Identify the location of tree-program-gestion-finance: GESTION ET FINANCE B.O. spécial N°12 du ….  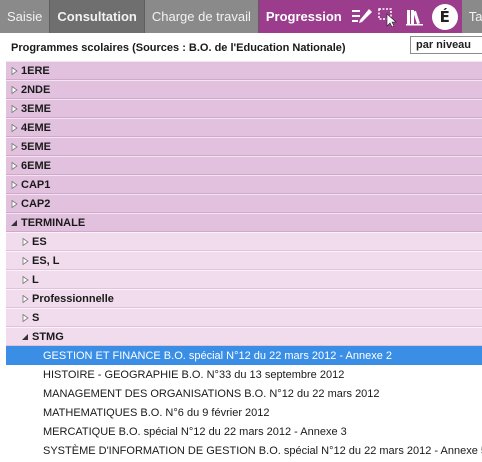
(244, 355).